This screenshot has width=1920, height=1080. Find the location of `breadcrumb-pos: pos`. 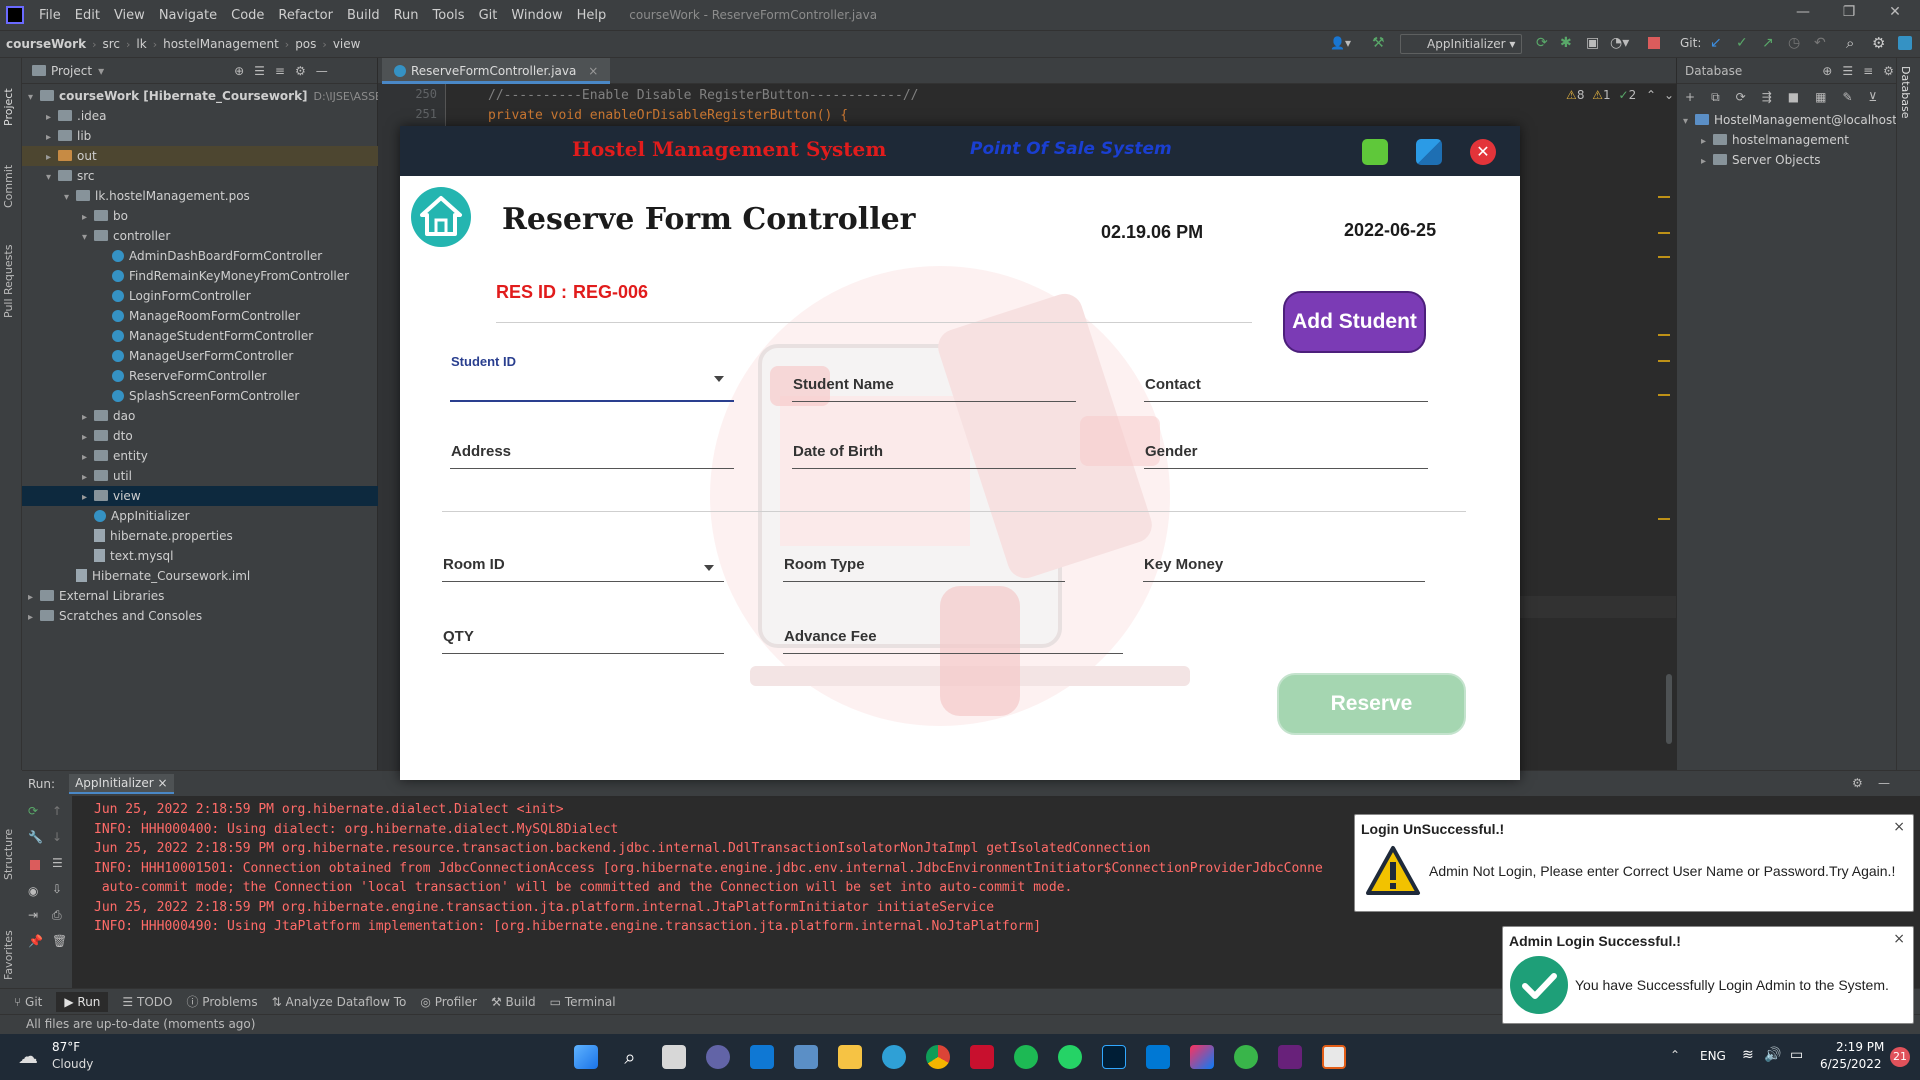

breadcrumb-pos: pos is located at coordinates (305, 44).